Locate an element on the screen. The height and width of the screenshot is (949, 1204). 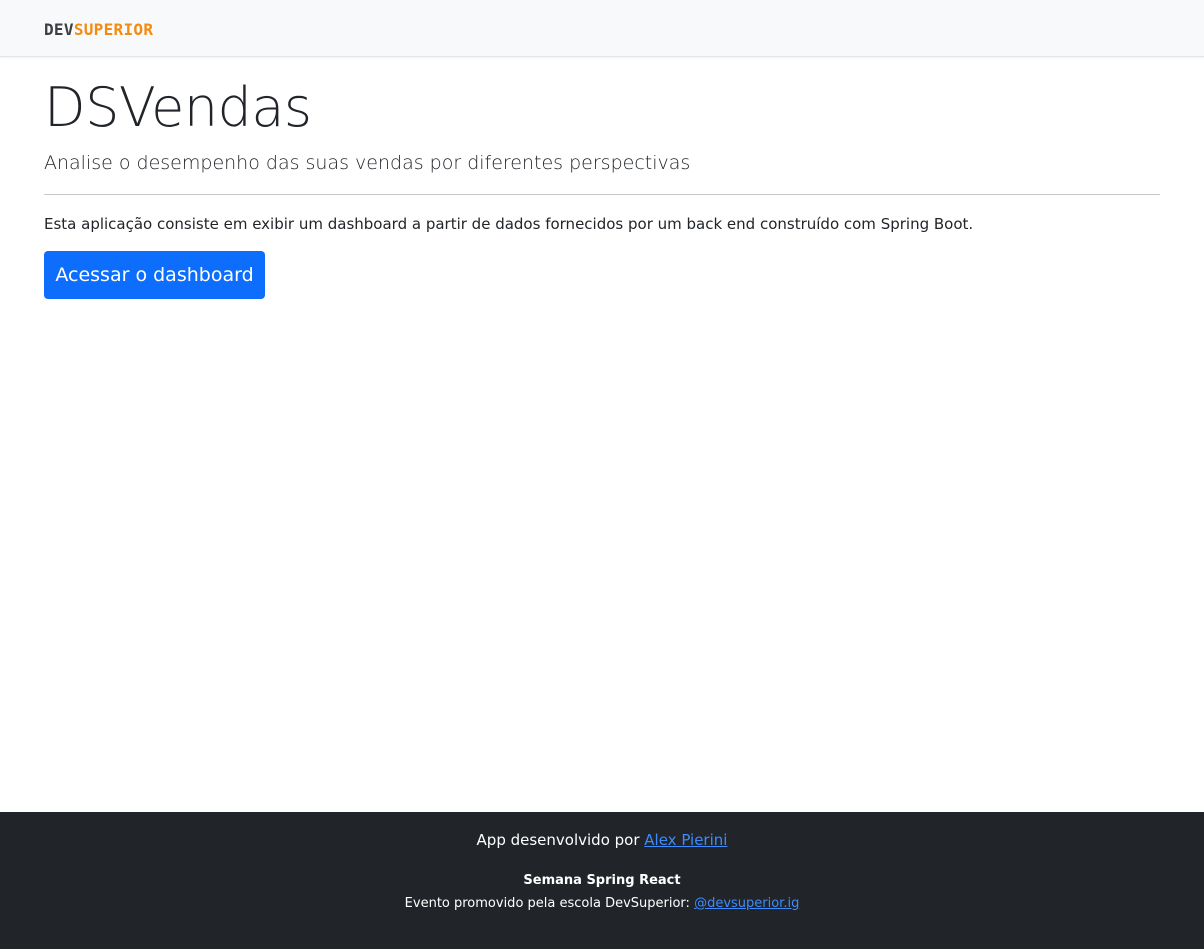
footer-credit: App desenvolvido por Alex Pierini is located at coordinates (602, 840).